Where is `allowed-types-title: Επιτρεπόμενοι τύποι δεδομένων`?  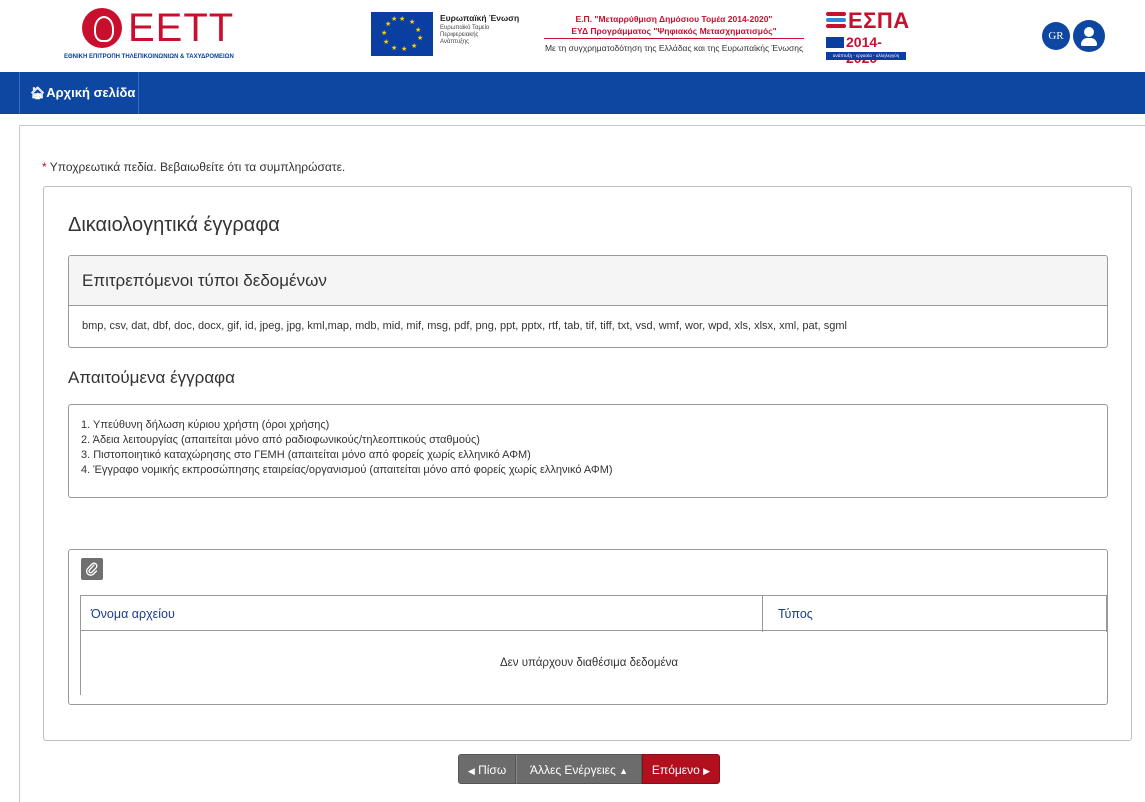
allowed-types-title: Επιτρεπόμενοι τύποι δεδομένων is located at coordinates (588, 281).